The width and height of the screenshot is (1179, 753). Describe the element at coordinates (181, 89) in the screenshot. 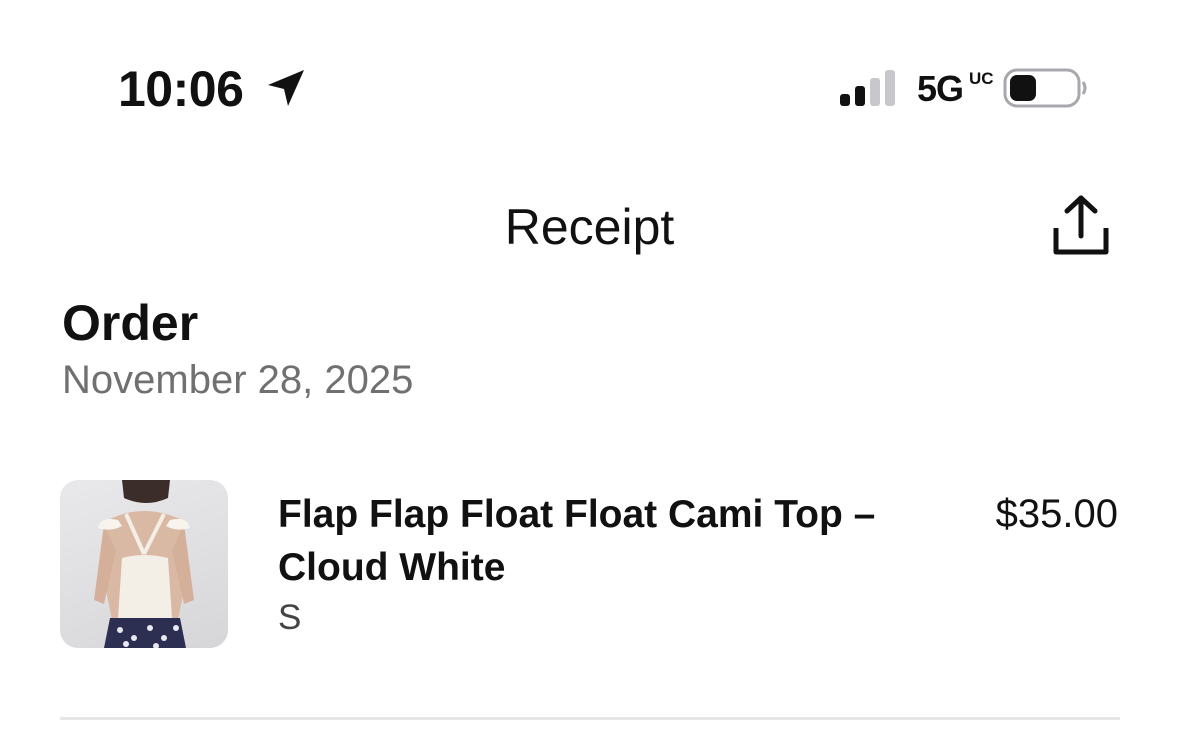

I see `status-time: 10:06` at that location.